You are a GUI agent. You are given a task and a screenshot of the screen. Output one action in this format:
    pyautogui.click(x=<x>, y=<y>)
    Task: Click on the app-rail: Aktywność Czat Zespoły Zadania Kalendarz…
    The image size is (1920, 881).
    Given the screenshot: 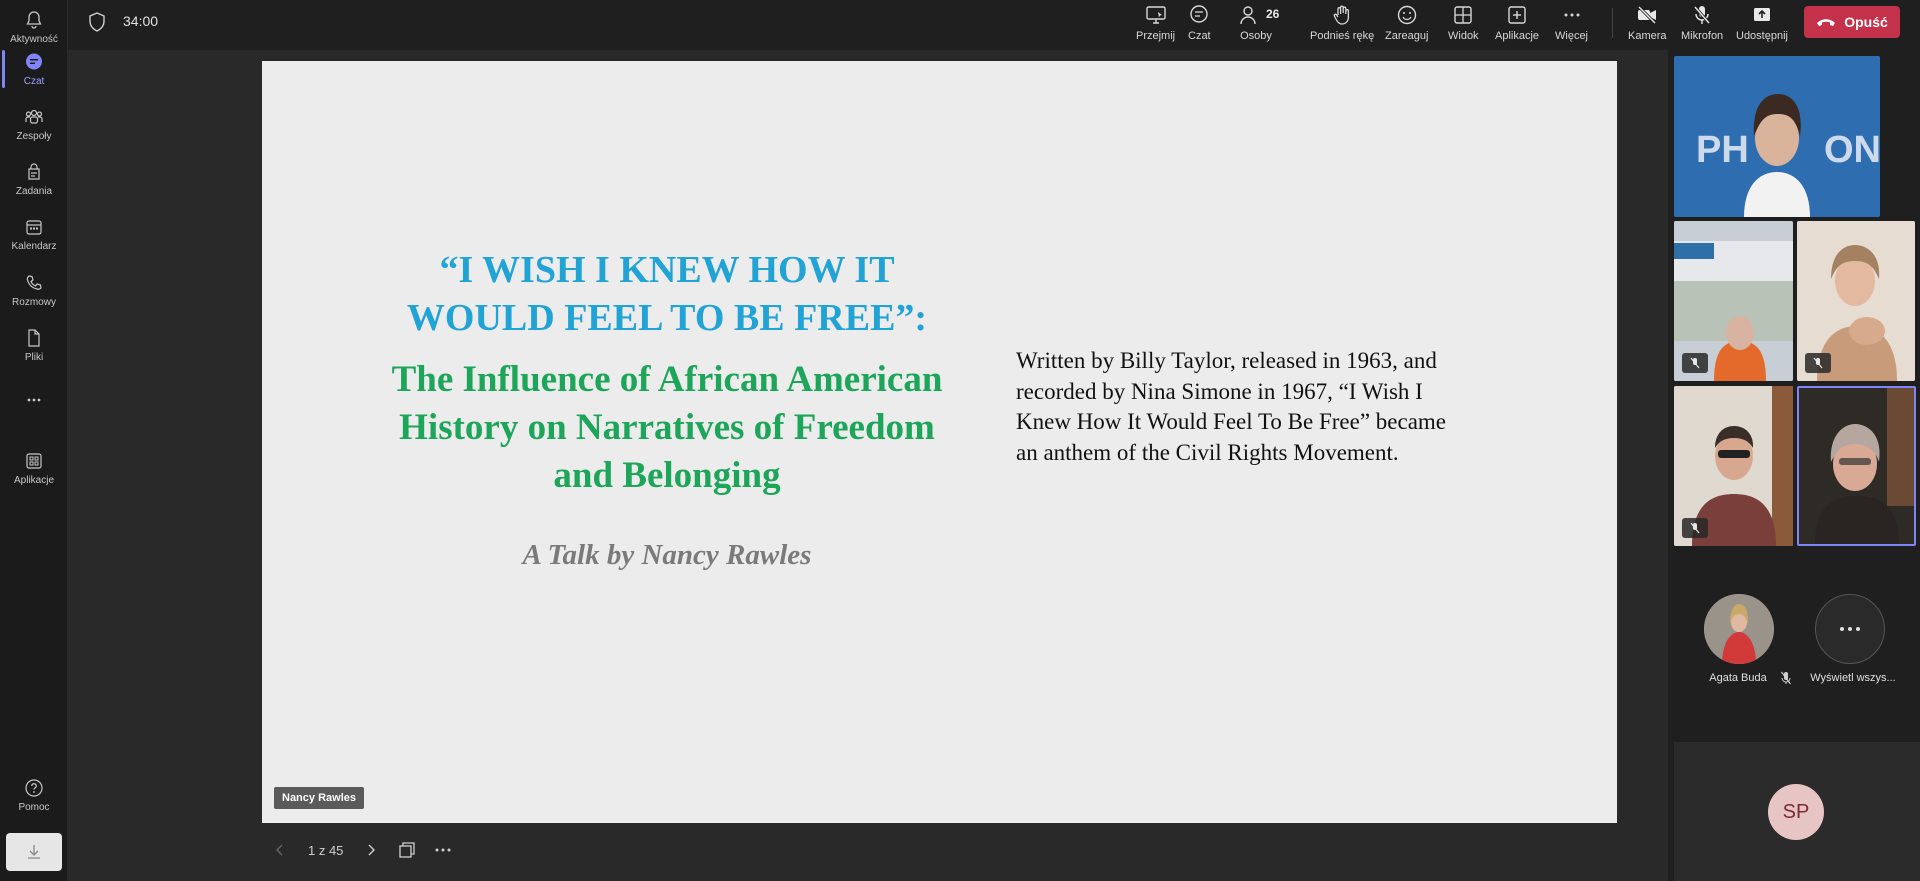 What is the action you would take?
    pyautogui.click(x=34, y=440)
    